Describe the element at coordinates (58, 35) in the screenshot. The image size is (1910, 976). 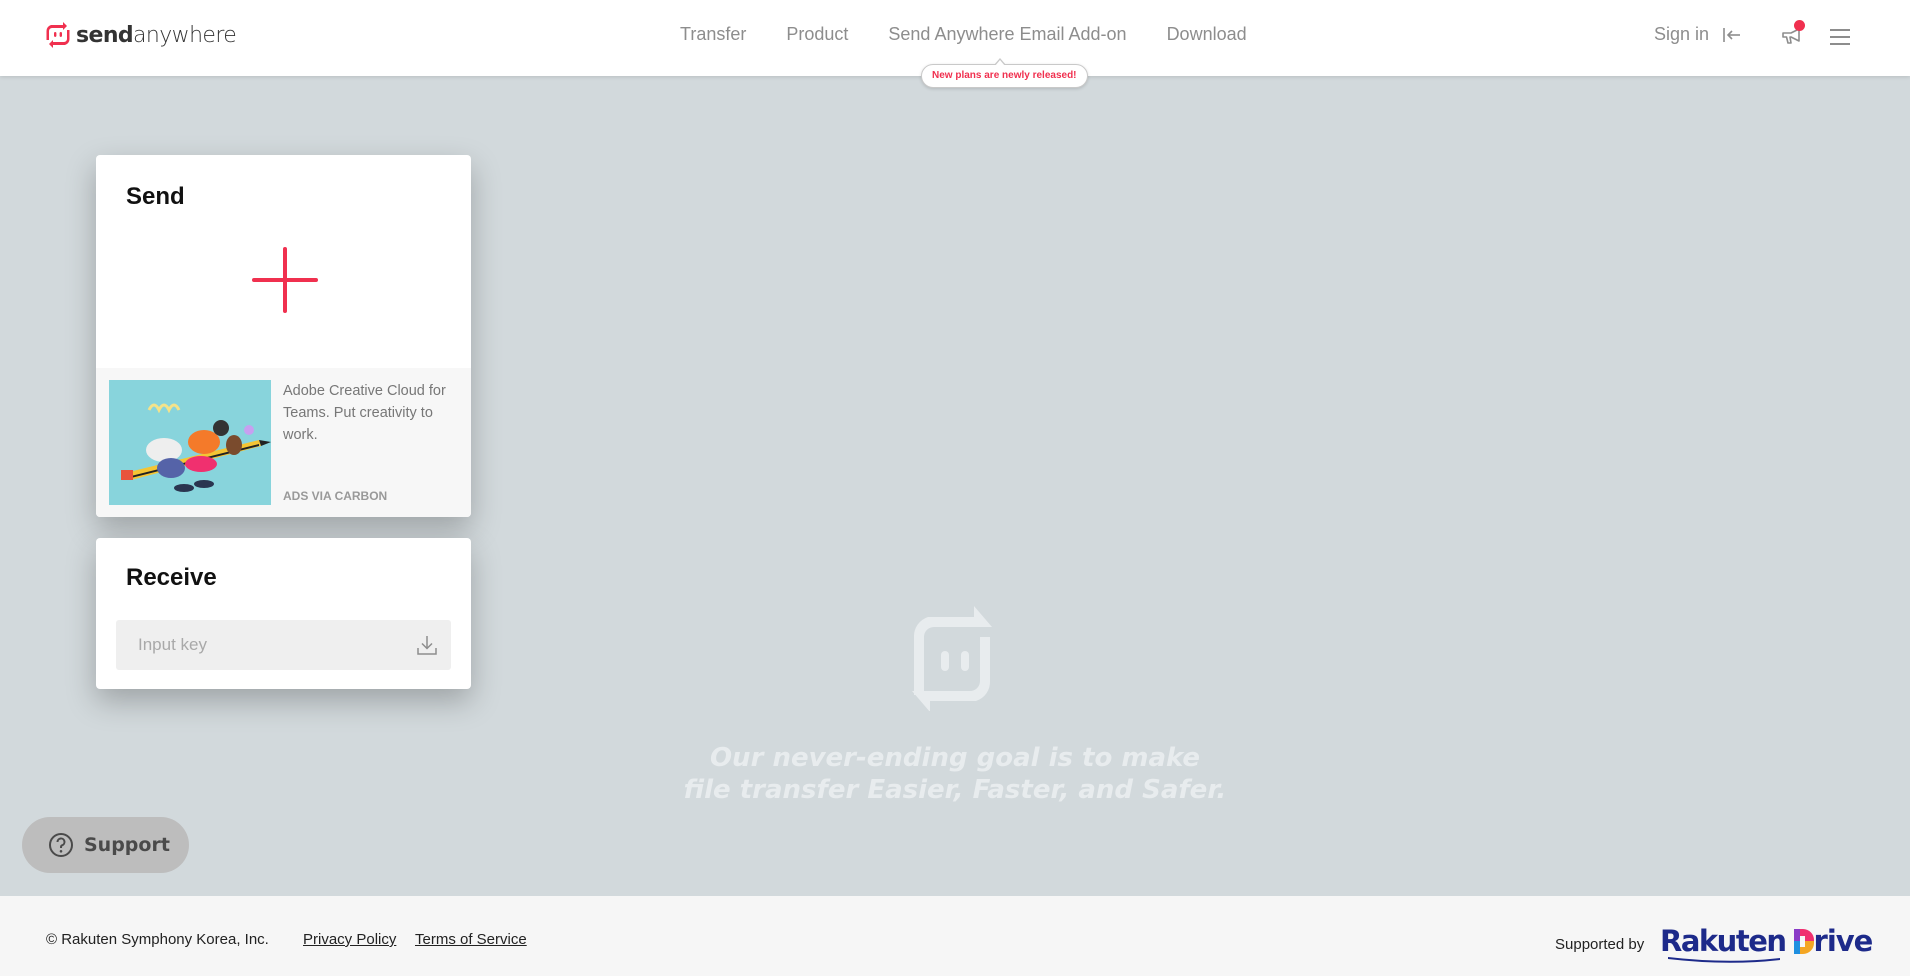
I see `sendanywhere-logo-icon` at that location.